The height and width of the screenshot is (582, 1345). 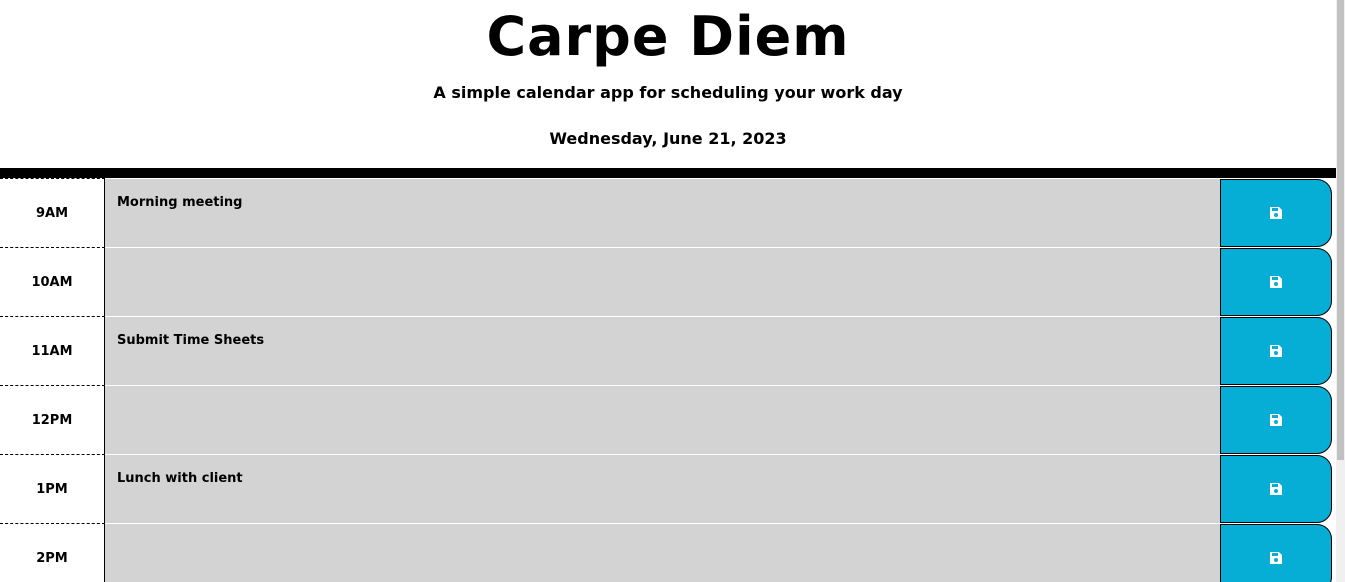 I want to click on timeblock-row: 9AM Morning meeting, so click(x=668, y=212).